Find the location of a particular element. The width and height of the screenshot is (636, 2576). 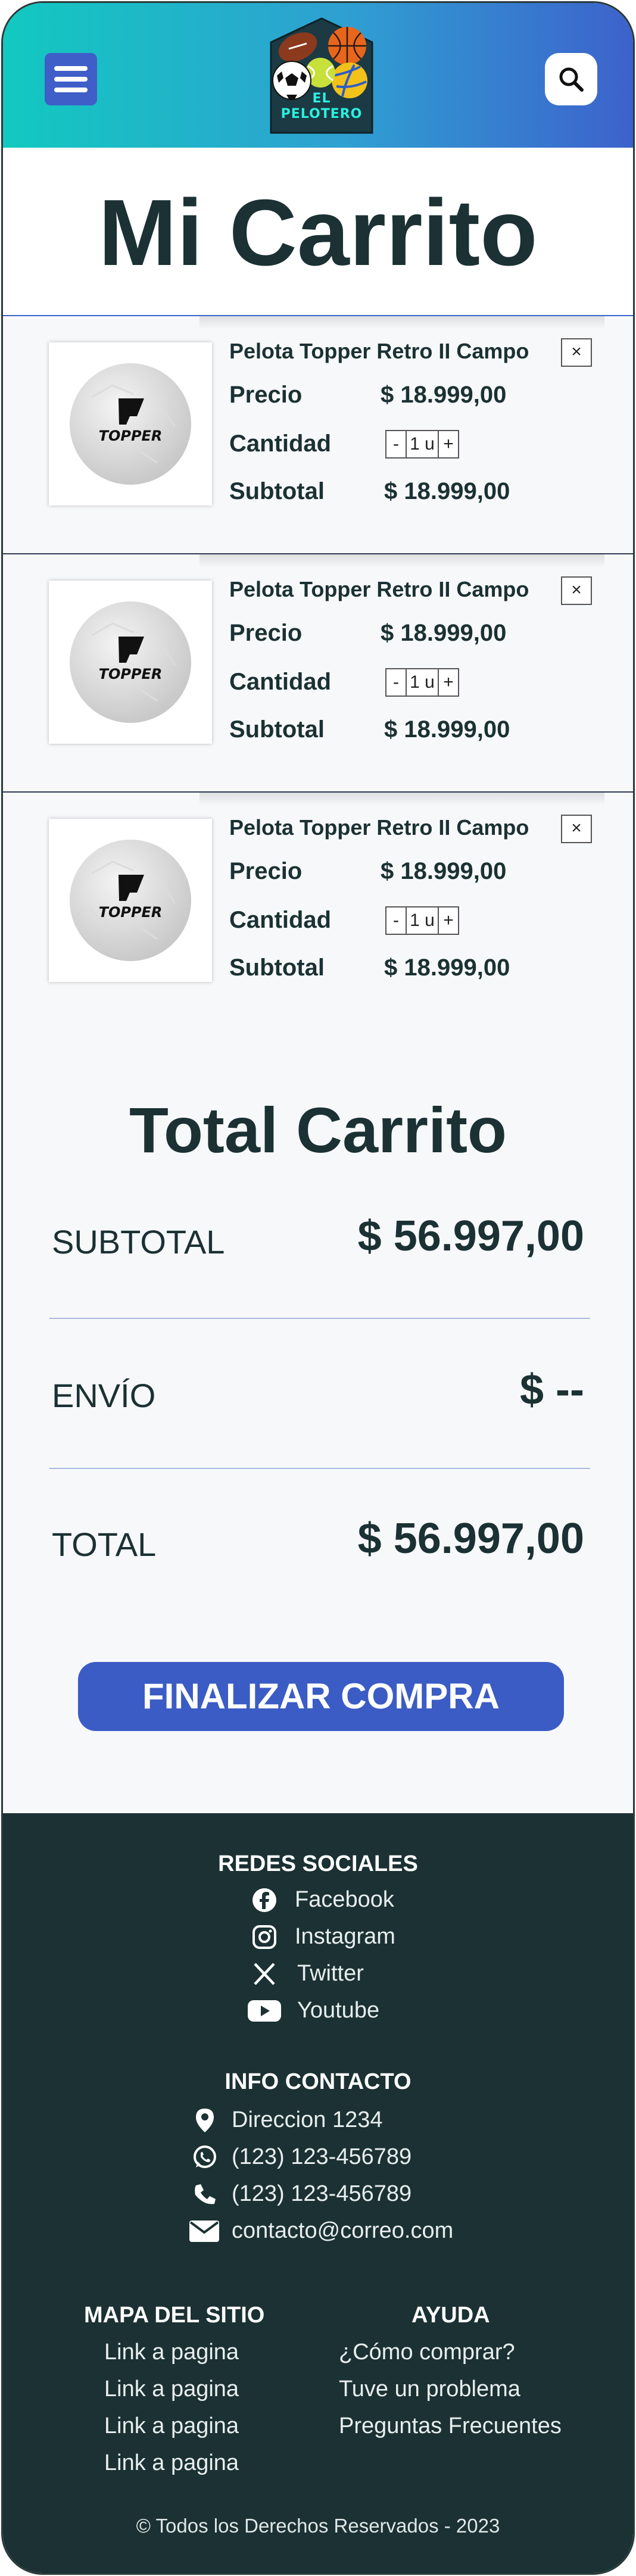

x-twitter-icon is located at coordinates (264, 1974).